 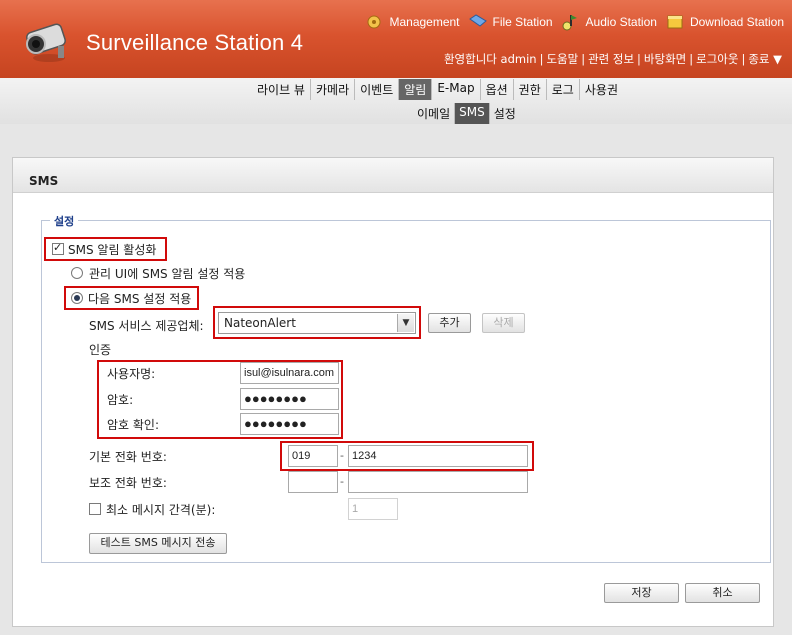 What do you see at coordinates (158, 543) in the screenshot?
I see `send-test-sms-button: 테스트 SMS 메시지 전송` at bounding box center [158, 543].